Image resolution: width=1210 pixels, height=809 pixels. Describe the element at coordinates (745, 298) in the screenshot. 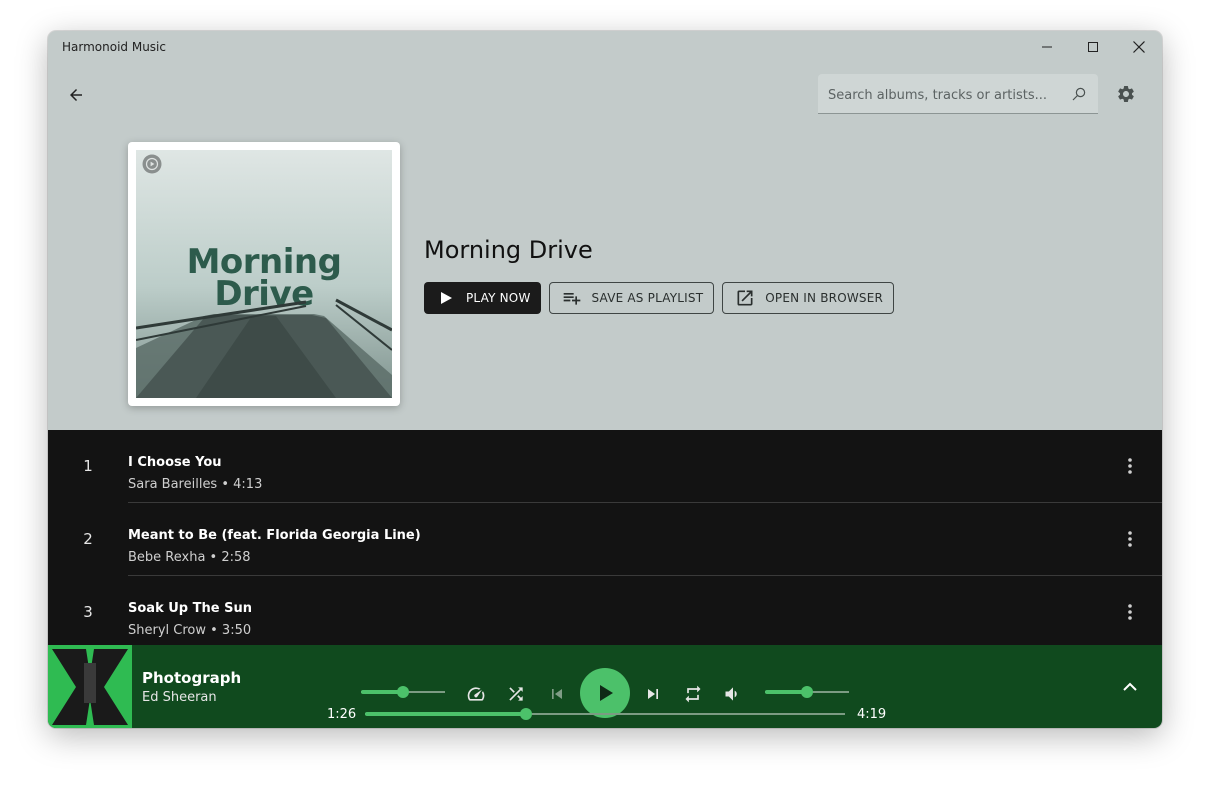

I see `open-in-new-icon` at that location.